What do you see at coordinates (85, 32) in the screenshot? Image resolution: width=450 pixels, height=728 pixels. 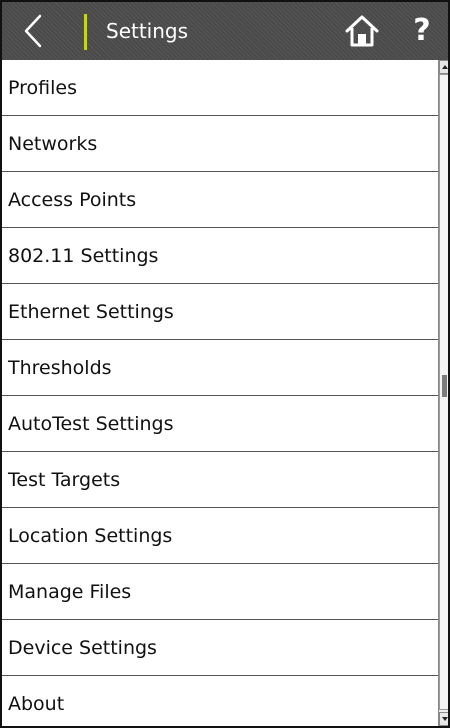 I see `accent-divider` at bounding box center [85, 32].